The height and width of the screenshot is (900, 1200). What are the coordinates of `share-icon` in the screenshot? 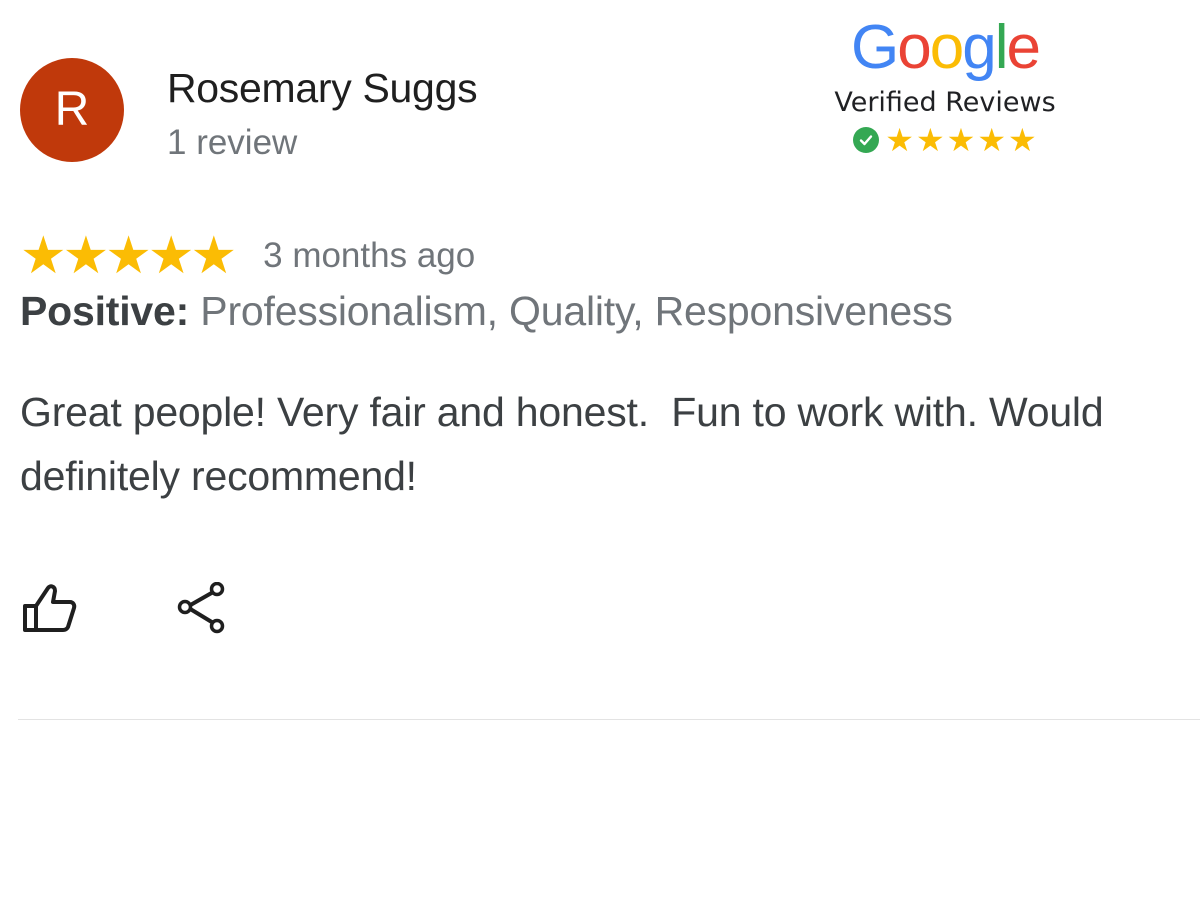 It's located at (202, 608).